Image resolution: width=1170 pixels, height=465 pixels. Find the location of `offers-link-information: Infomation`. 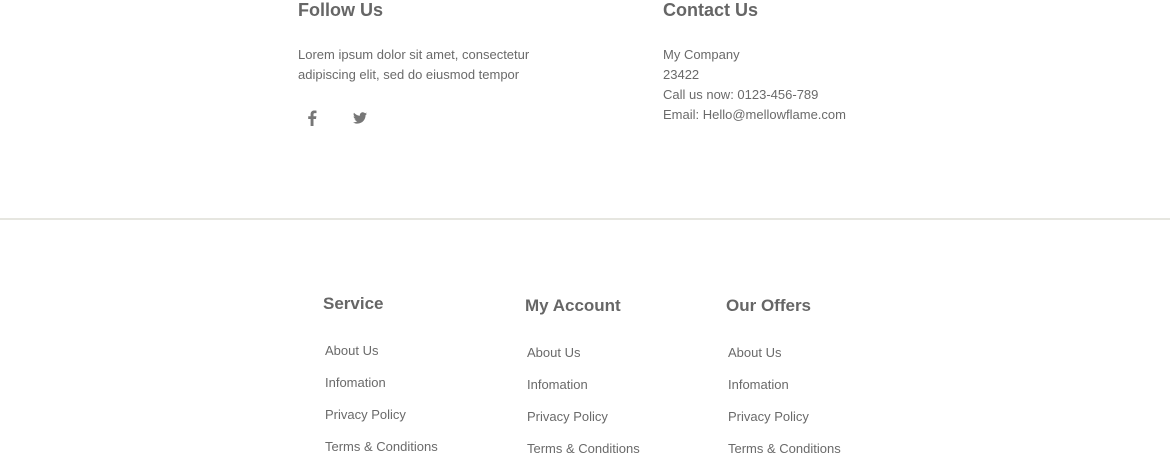

offers-link-information: Infomation is located at coordinates (758, 384).